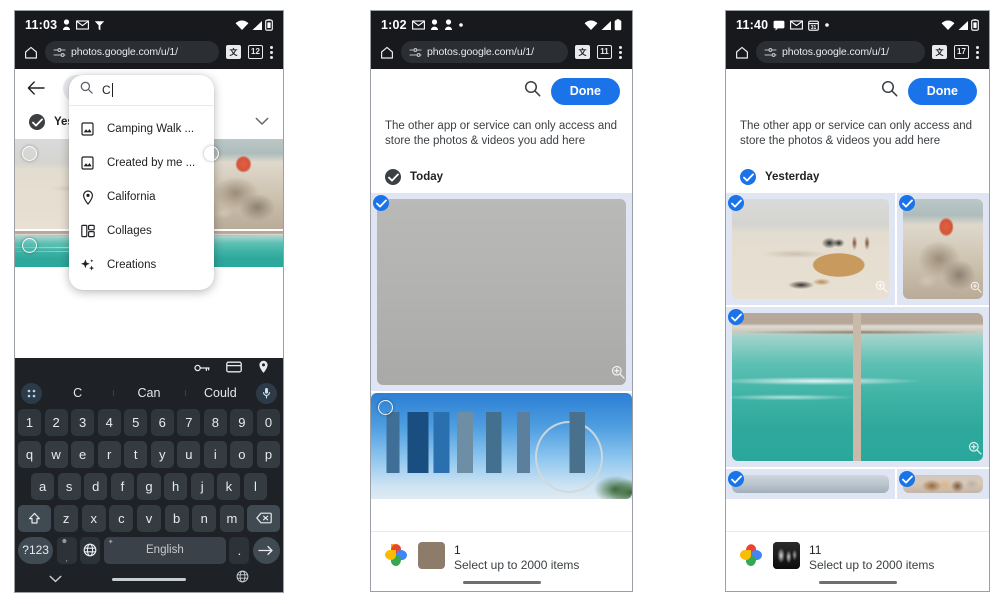  Describe the element at coordinates (857, 387) in the screenshot. I see `photo-tile-aerial-pier` at that location.